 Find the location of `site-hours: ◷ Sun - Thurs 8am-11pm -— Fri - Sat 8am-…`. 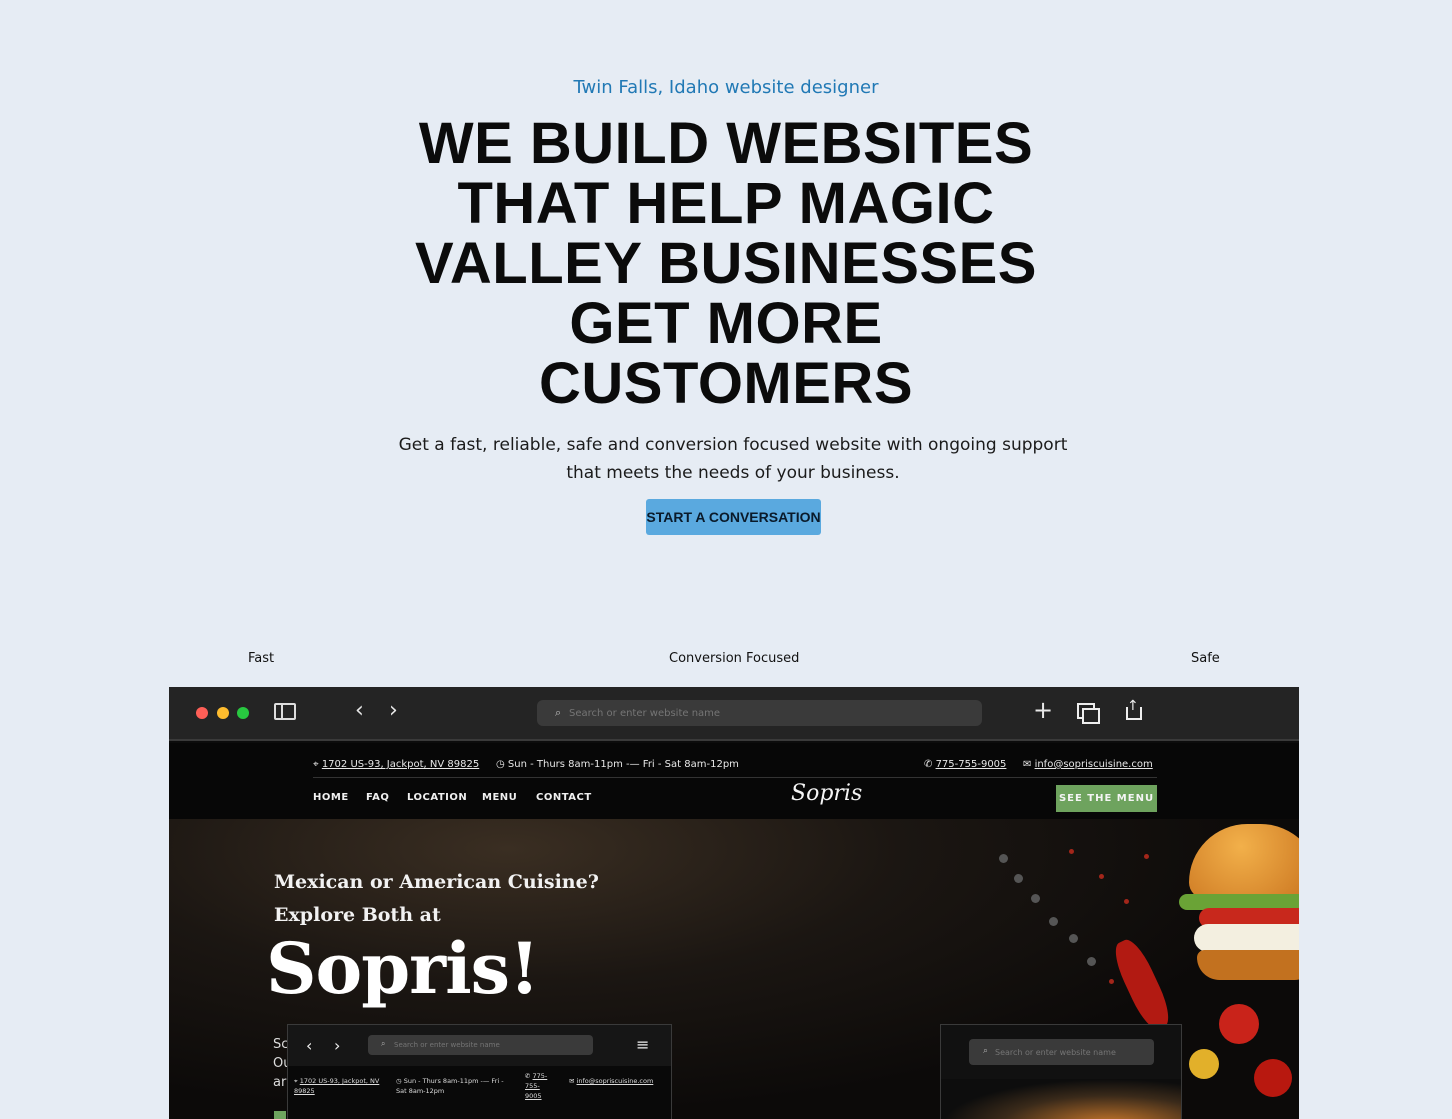

site-hours: ◷ Sun - Thurs 8am-11pm -— Fri - Sat 8am-… is located at coordinates (617, 764).